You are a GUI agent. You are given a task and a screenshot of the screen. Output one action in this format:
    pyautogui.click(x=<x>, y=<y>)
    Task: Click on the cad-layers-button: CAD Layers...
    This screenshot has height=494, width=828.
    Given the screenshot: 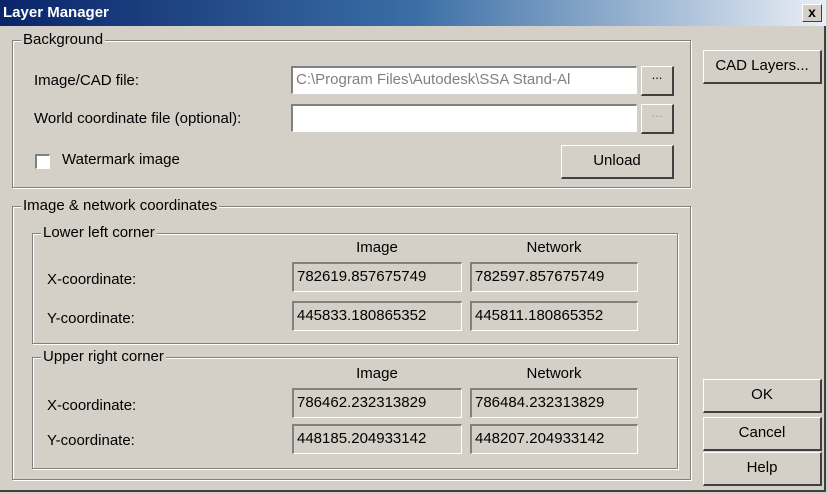 What is the action you would take?
    pyautogui.click(x=762, y=67)
    